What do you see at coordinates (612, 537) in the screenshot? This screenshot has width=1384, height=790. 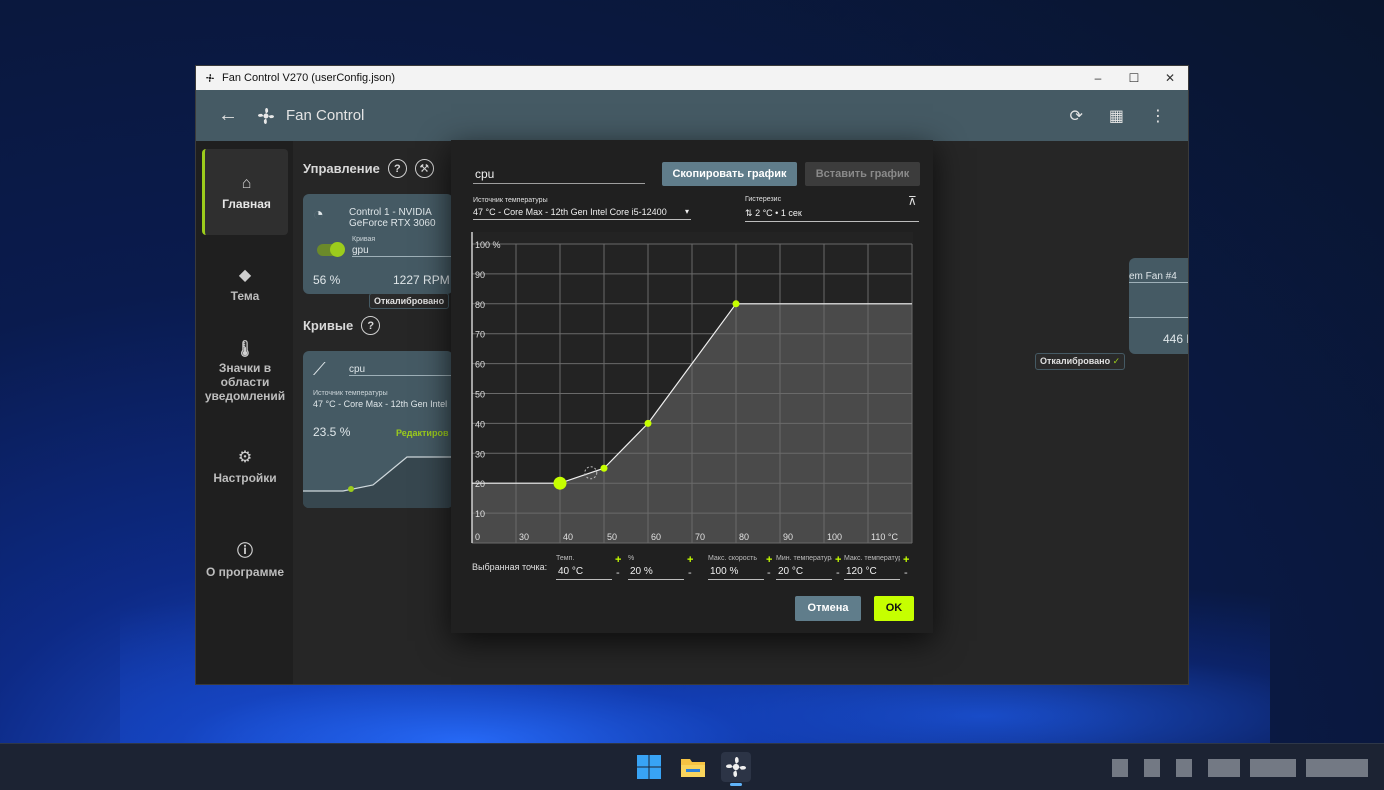 I see `x-tick-label: 50` at bounding box center [612, 537].